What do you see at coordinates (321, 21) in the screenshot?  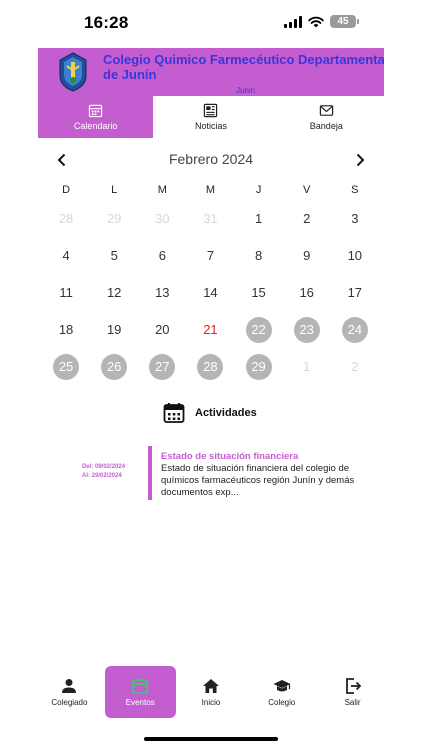 I see `status-icons: 45` at bounding box center [321, 21].